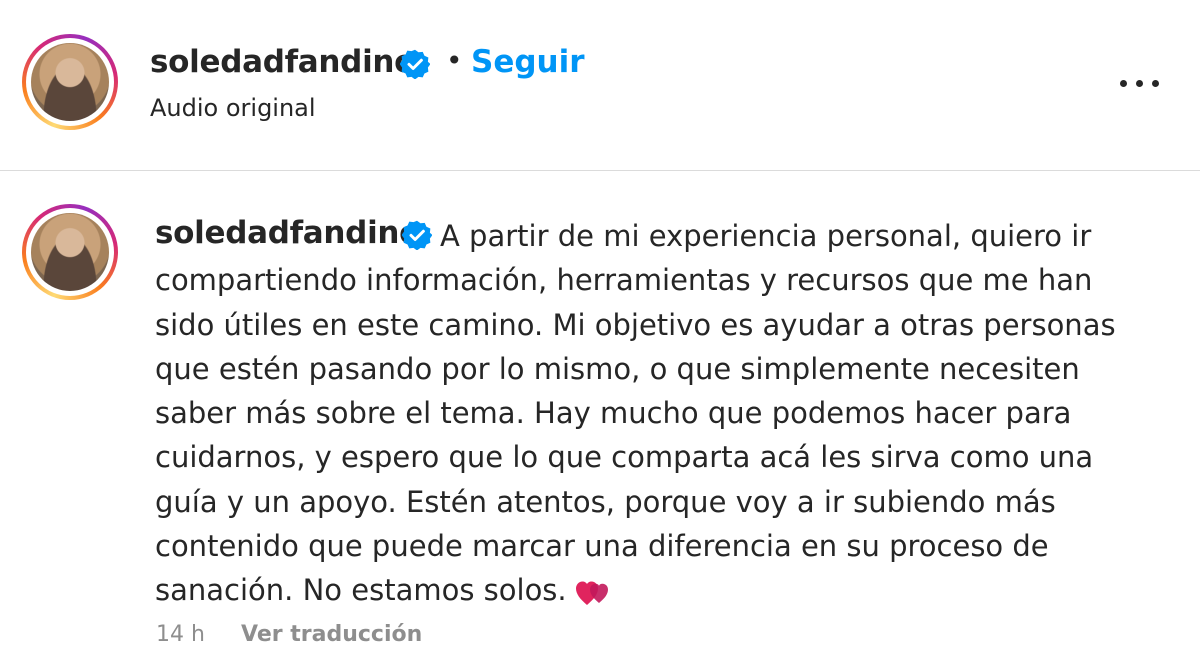  Describe the element at coordinates (415, 64) in the screenshot. I see `verified-badge-icon` at that location.